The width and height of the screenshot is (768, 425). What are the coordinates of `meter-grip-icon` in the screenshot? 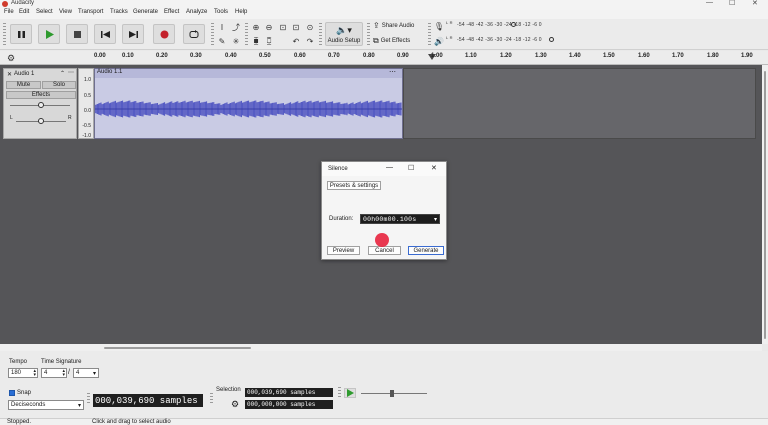 It's located at (429, 34).